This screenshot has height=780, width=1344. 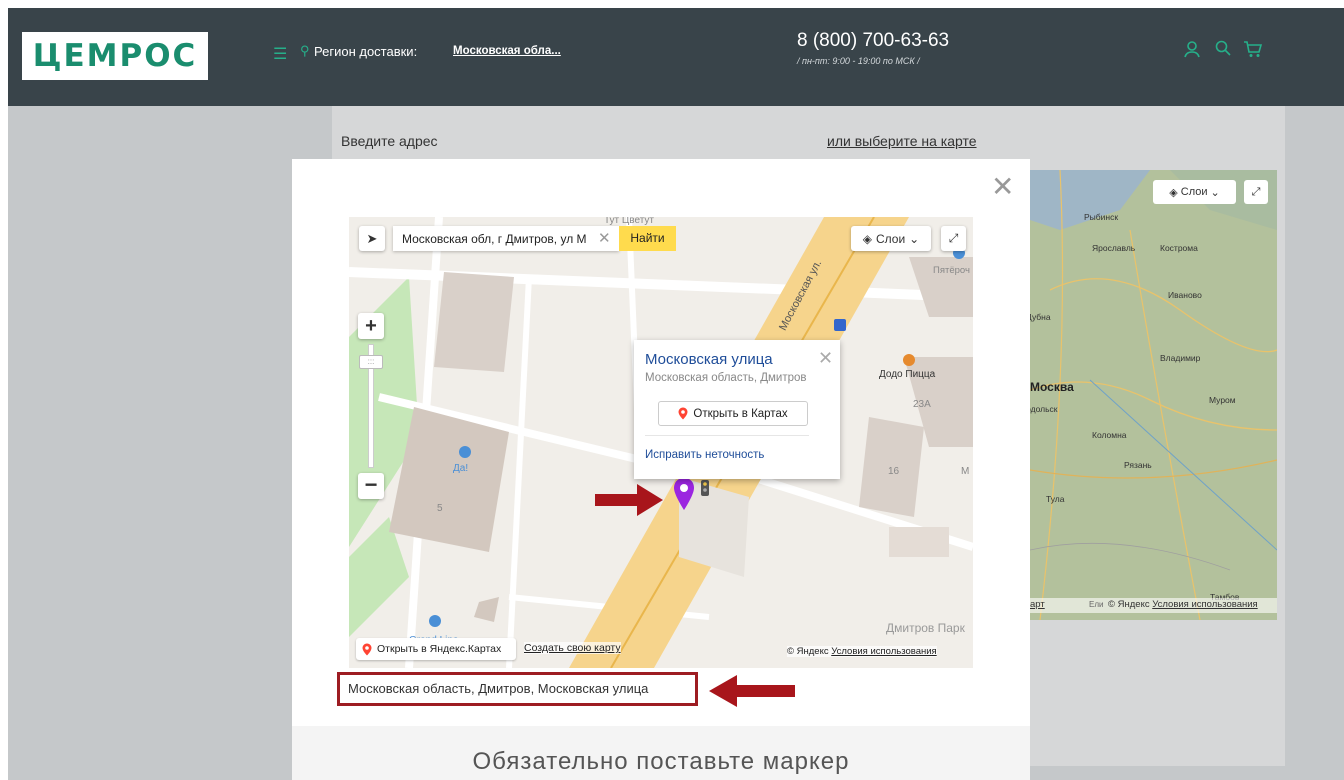 I want to click on logo: ЦЕМРОС, so click(x=115, y=56).